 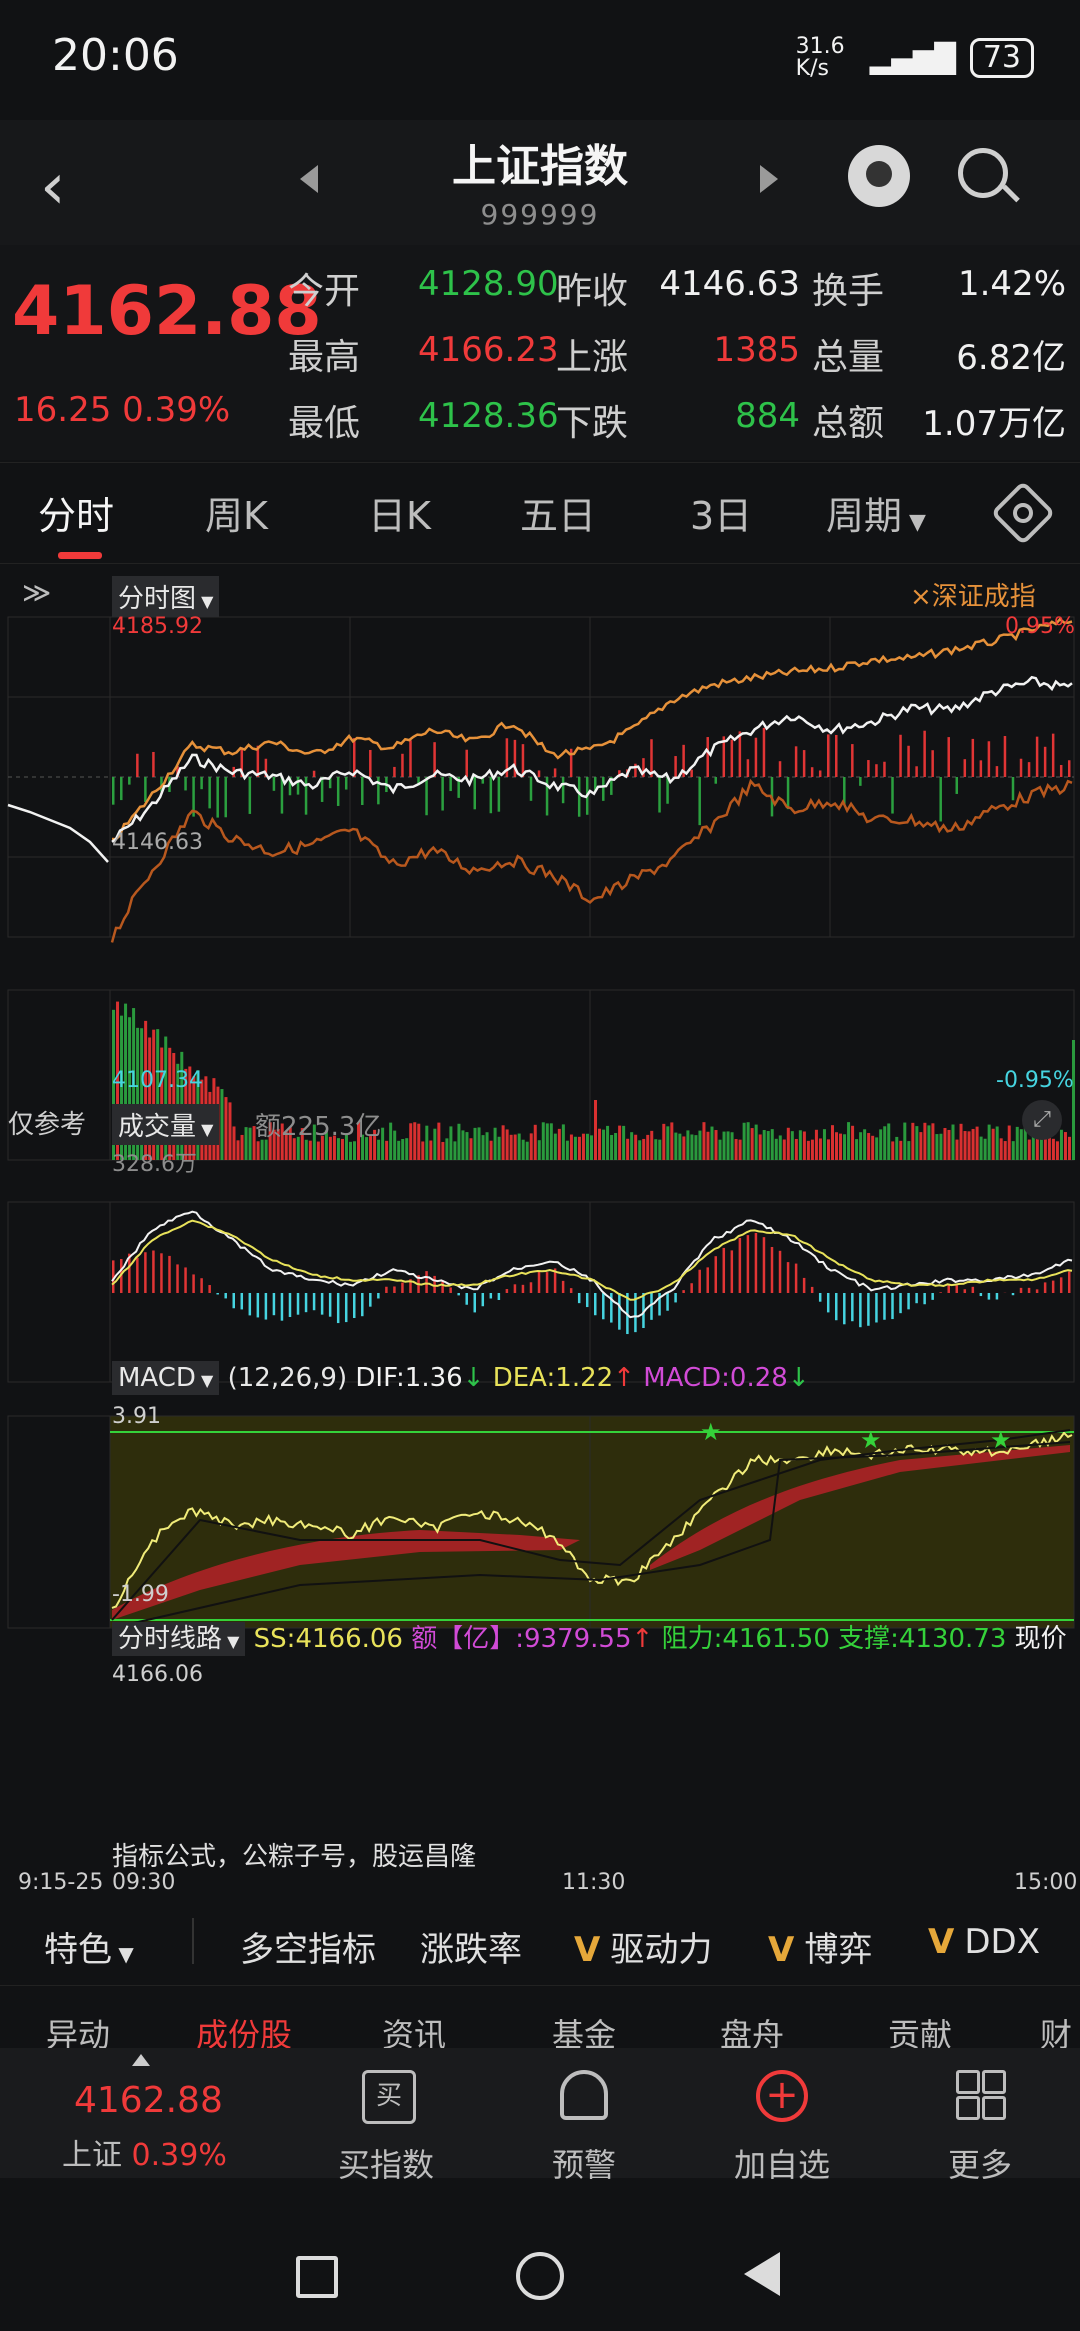 I want to click on reference-note: 仅参考, so click(x=47, y=1125).